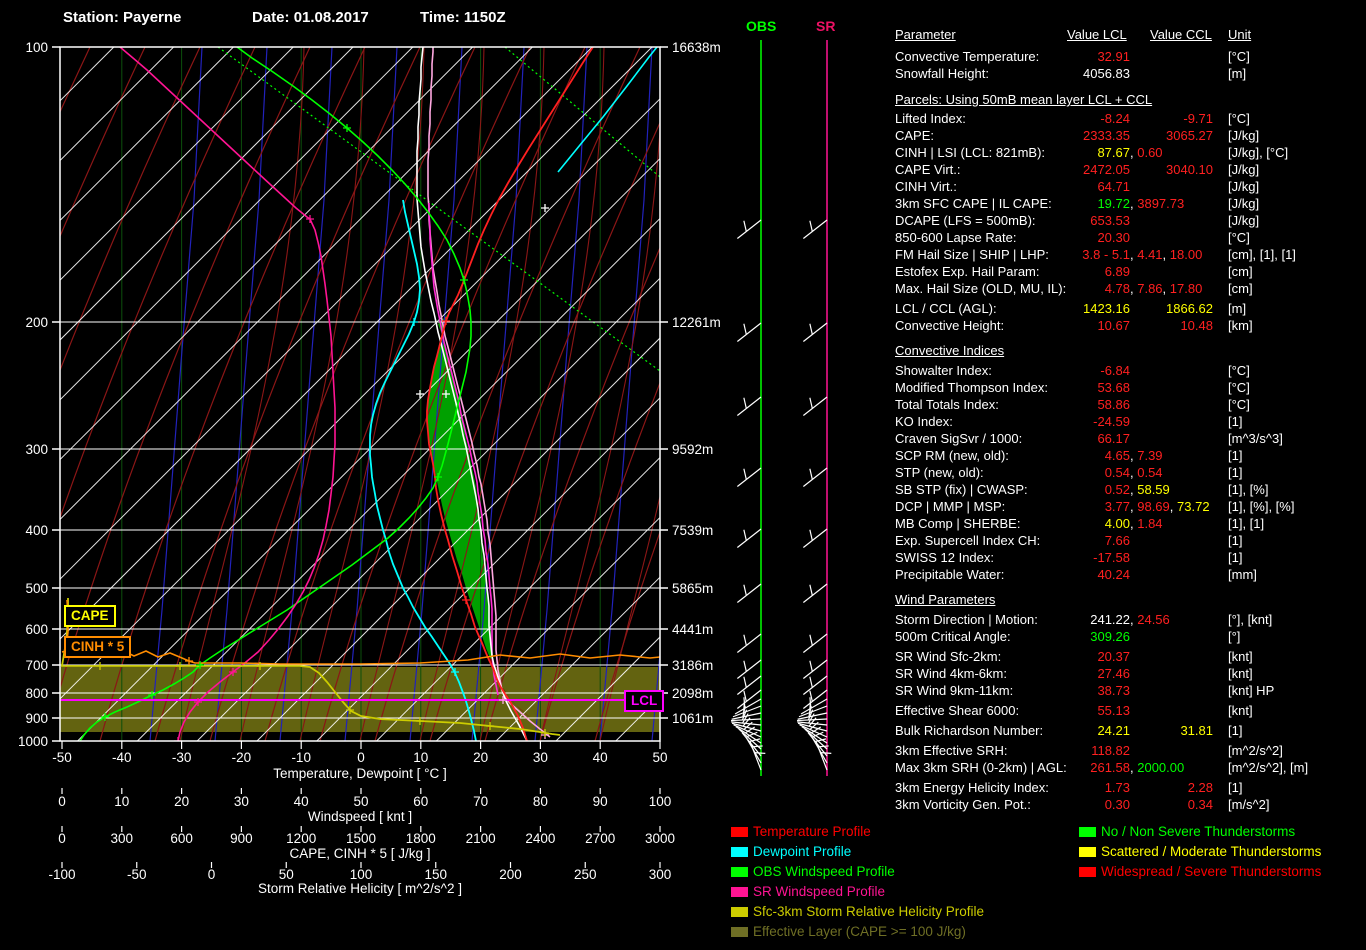 The height and width of the screenshot is (950, 1366). Describe the element at coordinates (1235, 421) in the screenshot. I see `unit-cell: [1]` at that location.